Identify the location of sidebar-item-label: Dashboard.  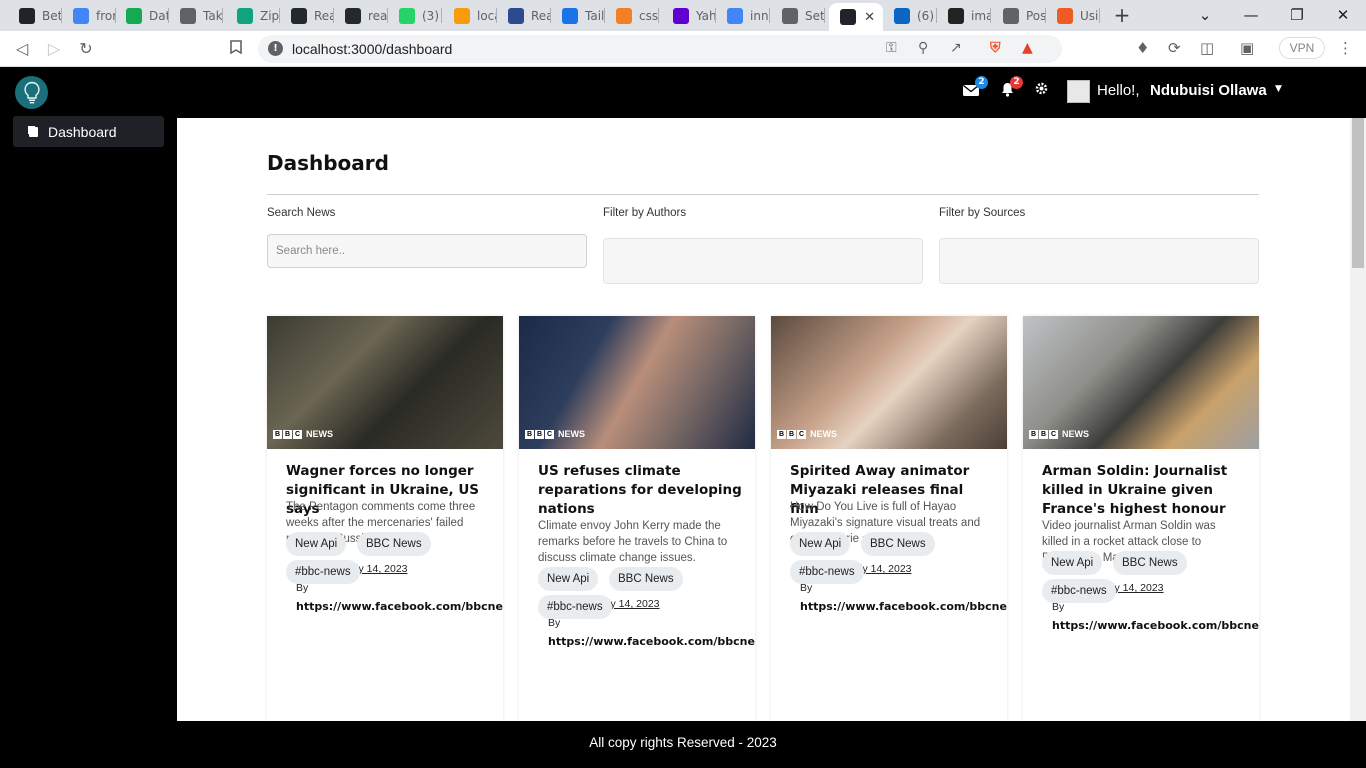
(82, 131).